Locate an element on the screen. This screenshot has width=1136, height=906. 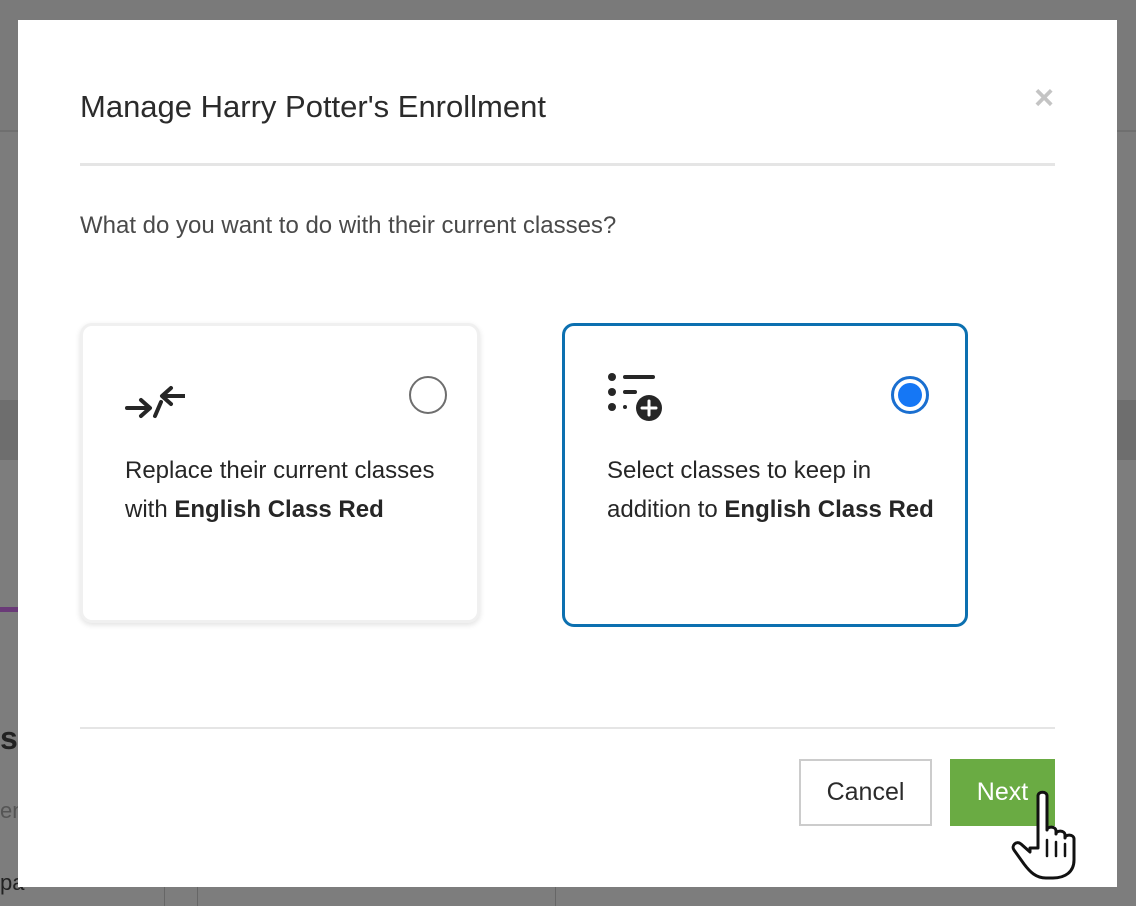
modal-title: Manage Harry Potter's Enrollment is located at coordinates (313, 106).